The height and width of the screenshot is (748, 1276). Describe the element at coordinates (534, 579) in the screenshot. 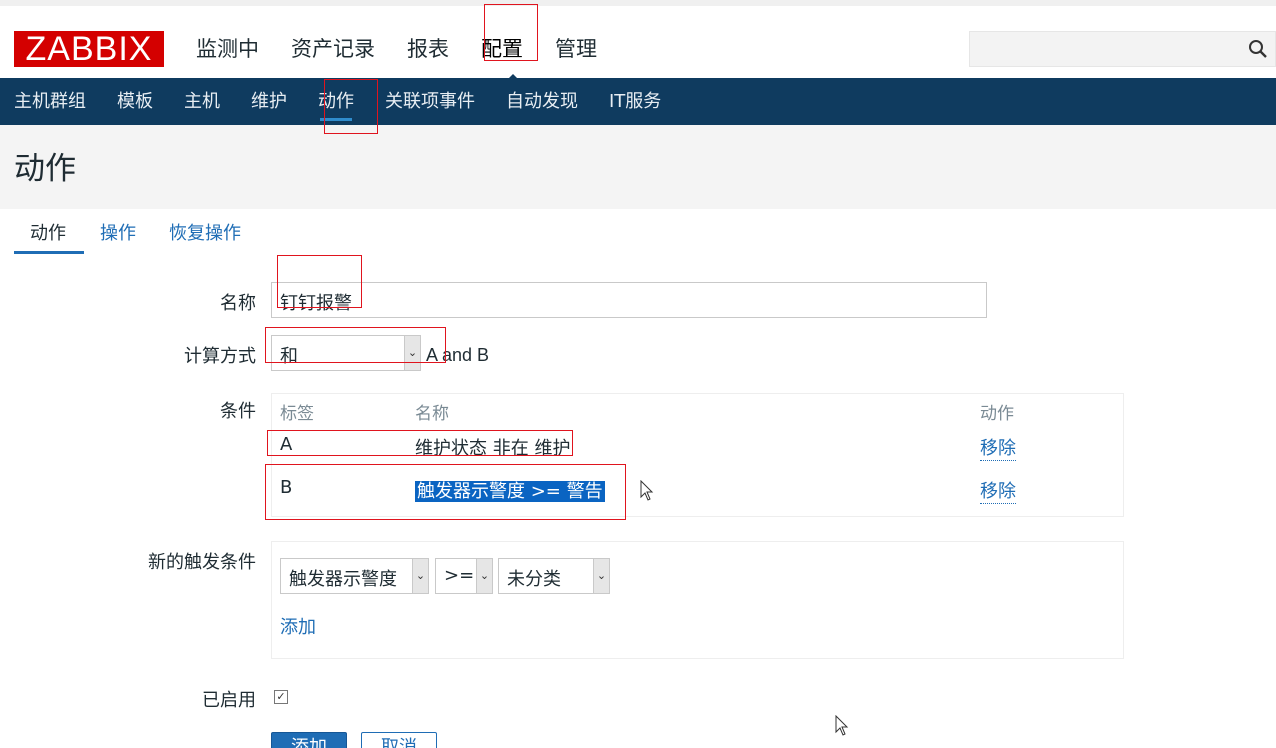

I see `condition-severity-value: 未分类` at that location.